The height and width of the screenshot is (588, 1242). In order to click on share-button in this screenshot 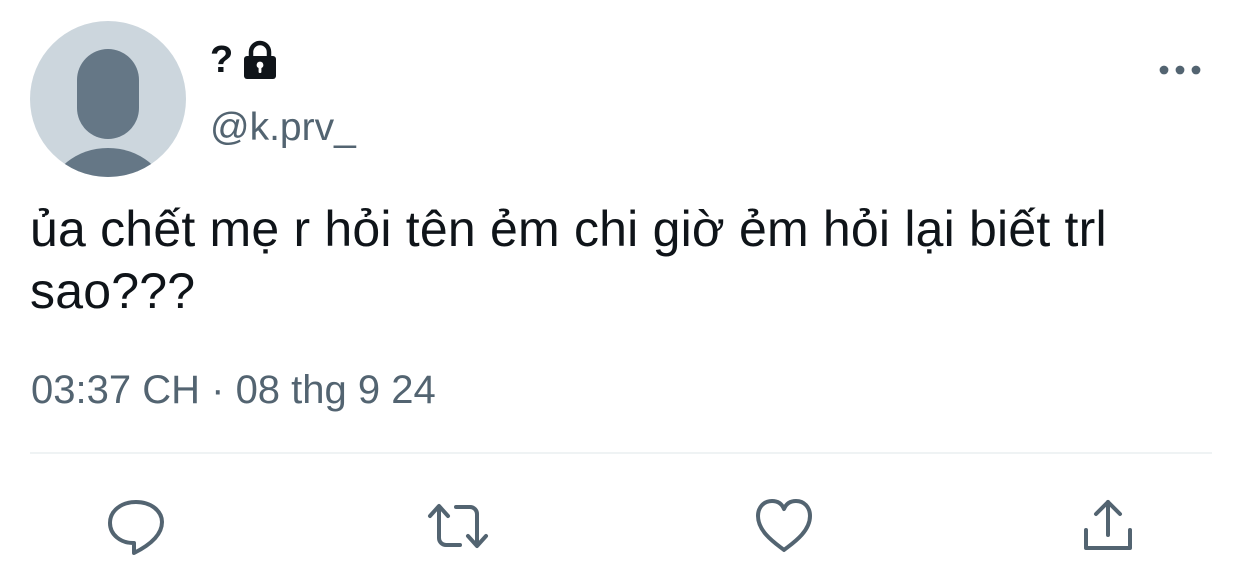, I will do `click(1108, 526)`.